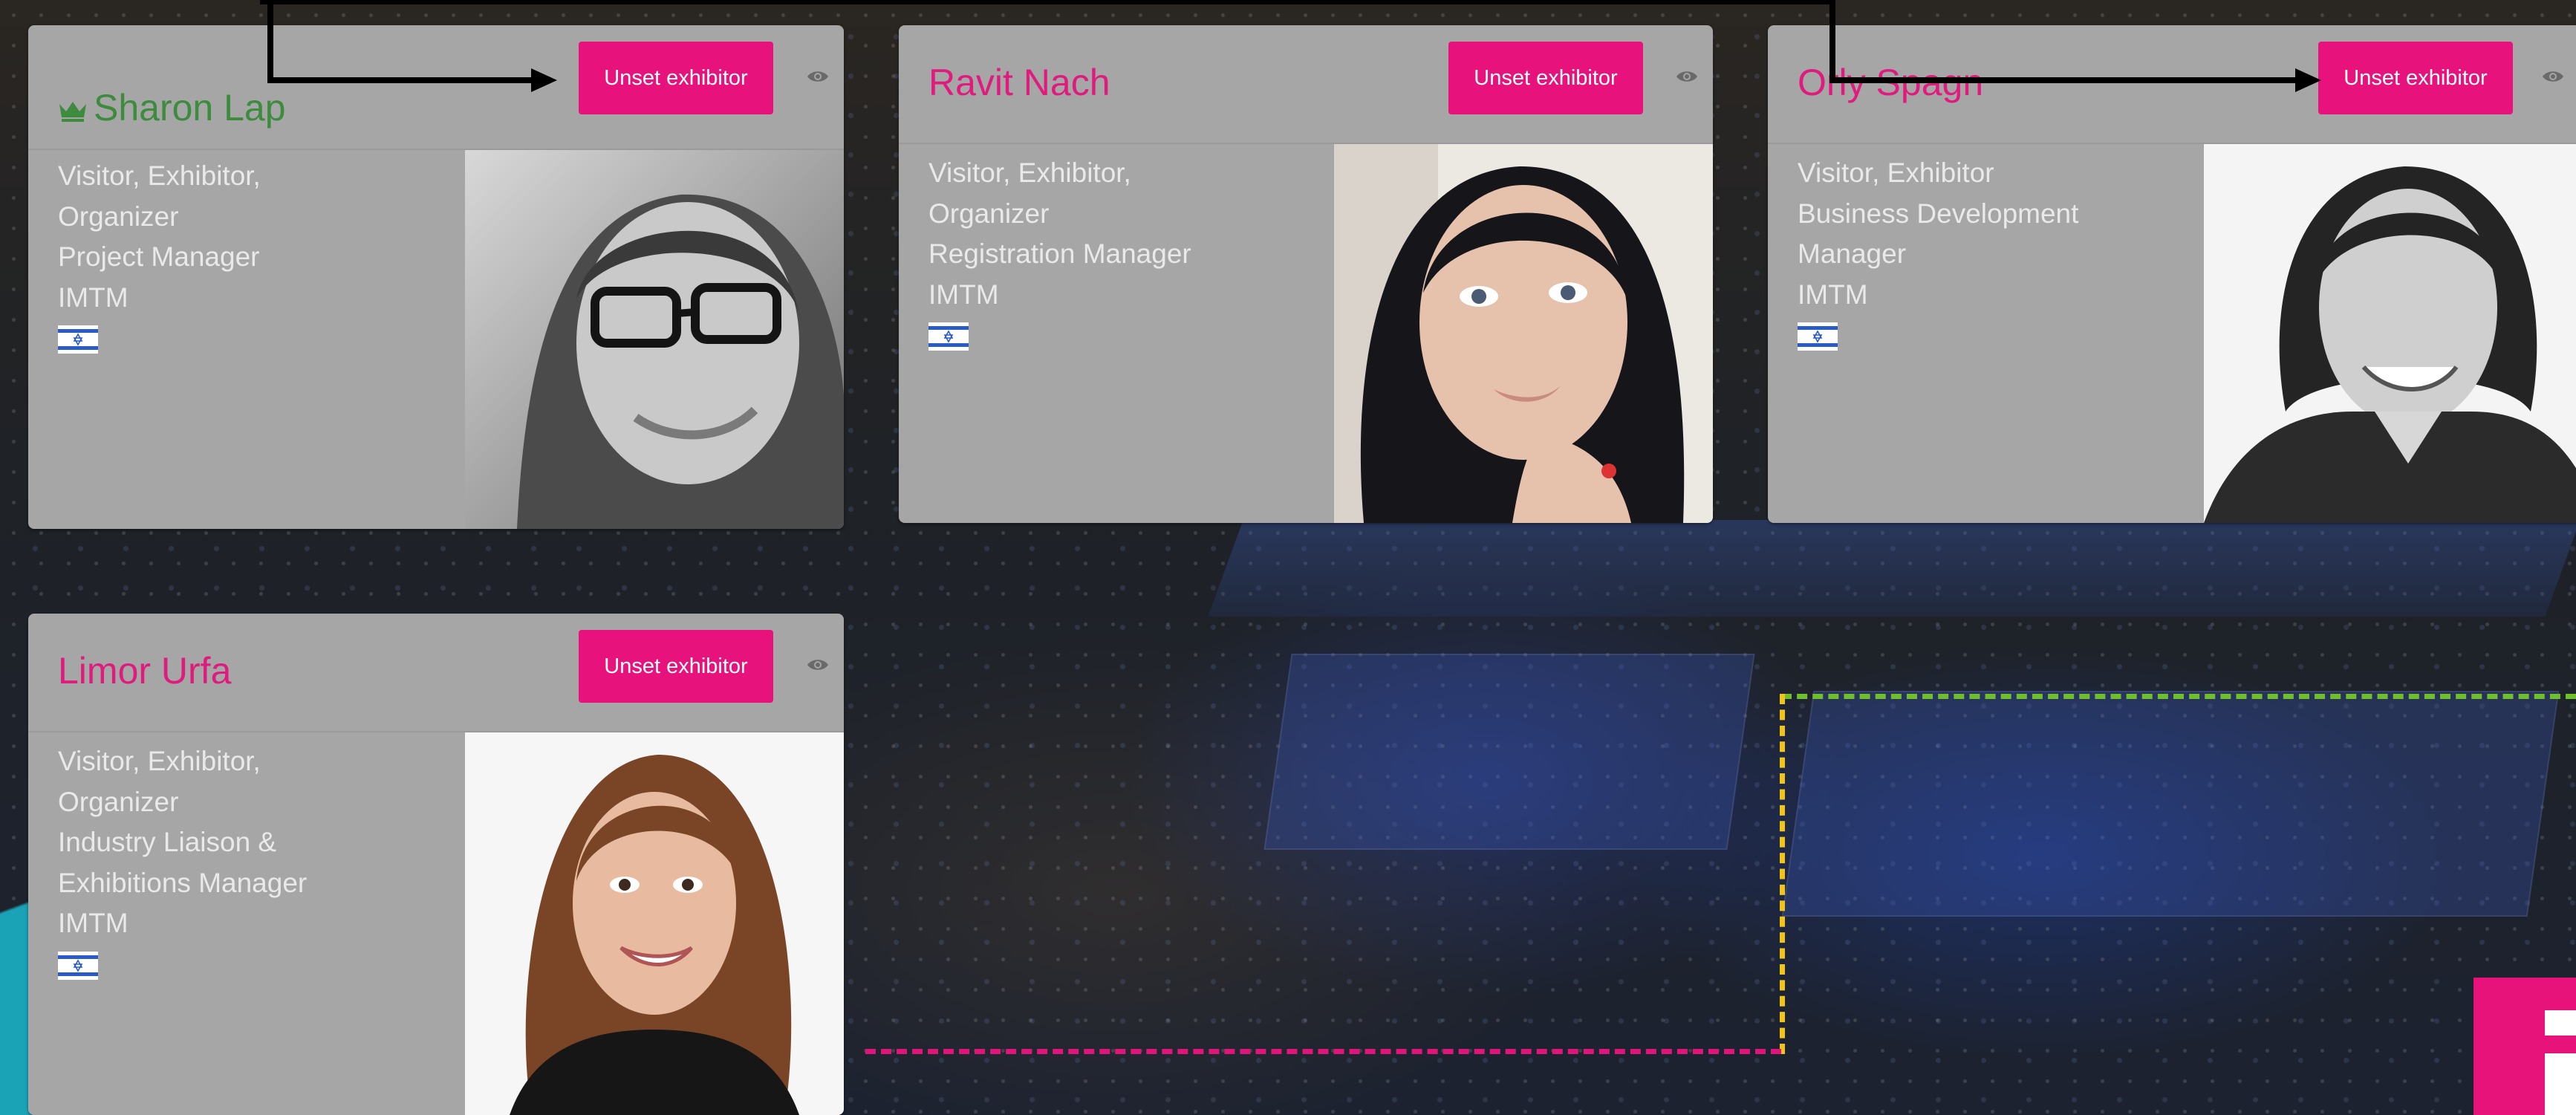 The height and width of the screenshot is (1115, 2576). Describe the element at coordinates (1853, 253) in the screenshot. I see `job-title: Manager` at that location.